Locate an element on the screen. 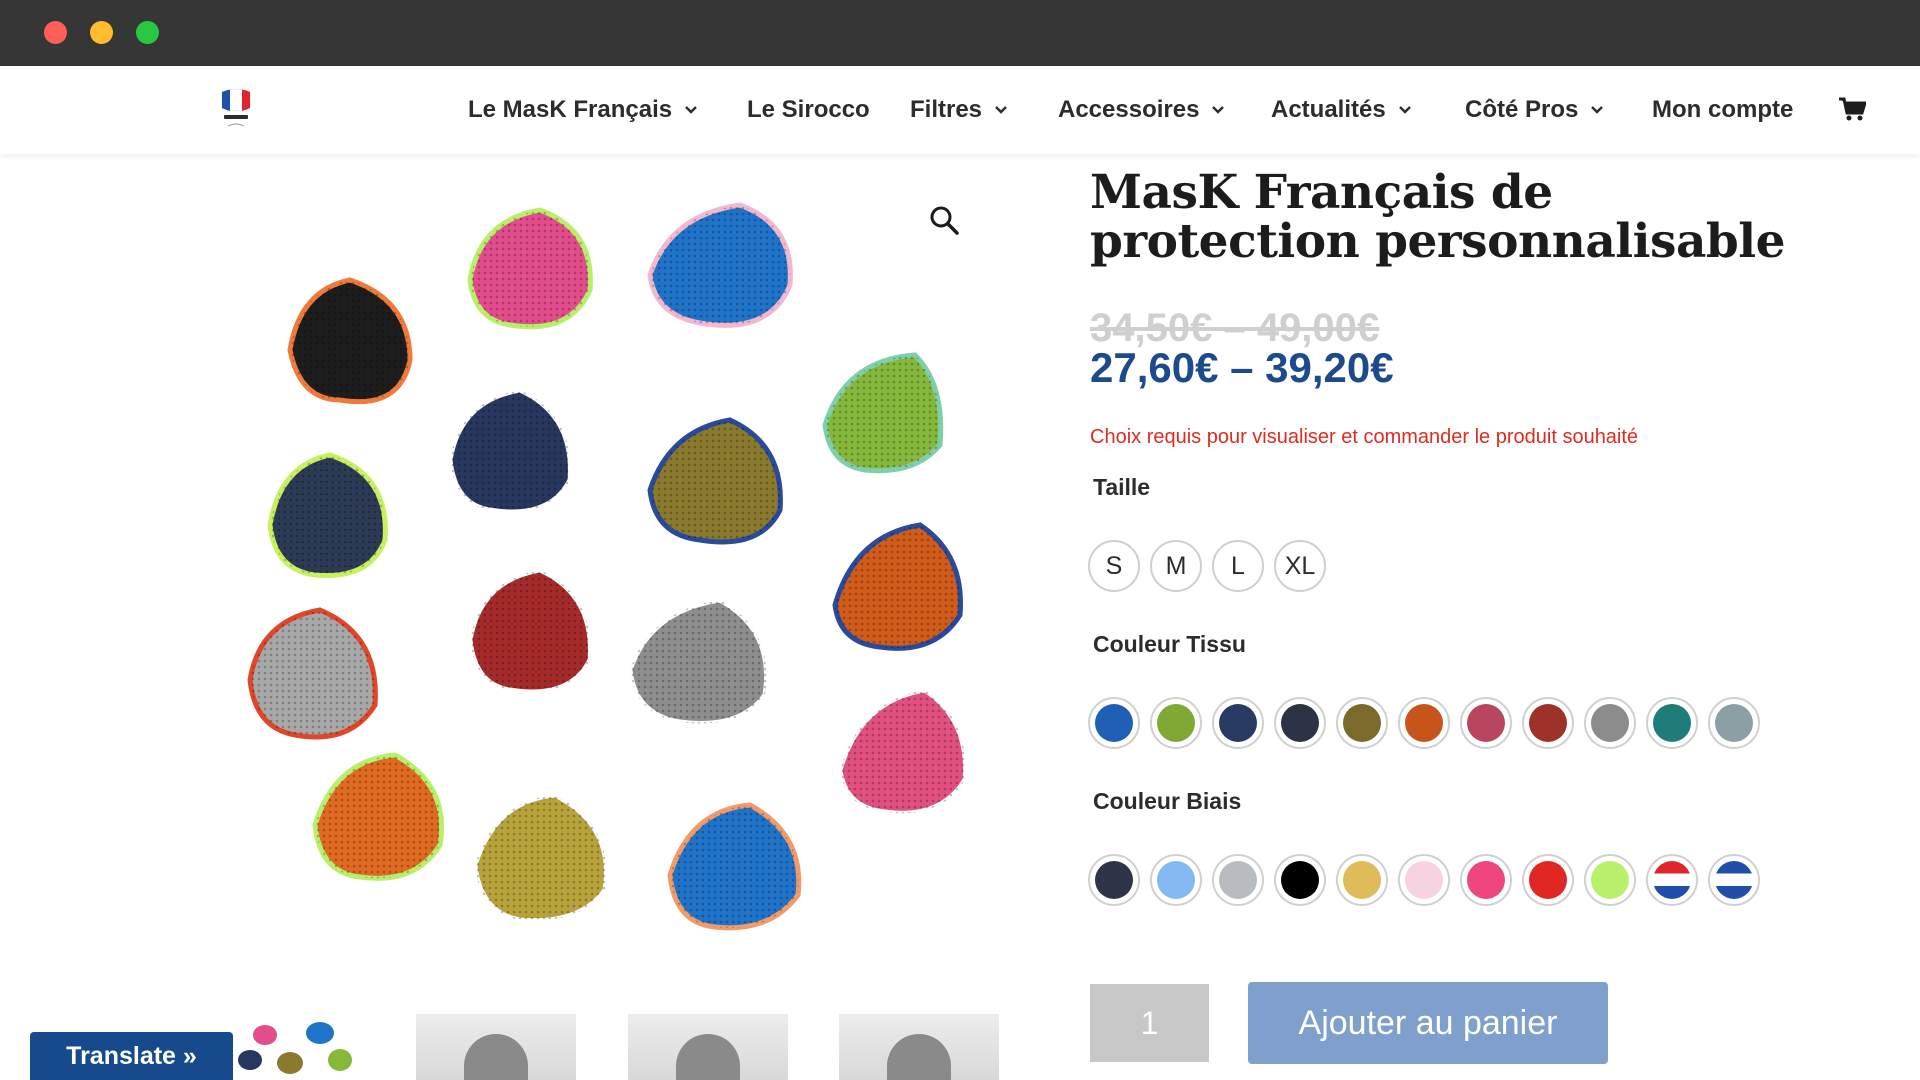 The height and width of the screenshot is (1080, 1920). cart-icon is located at coordinates (1852, 109).